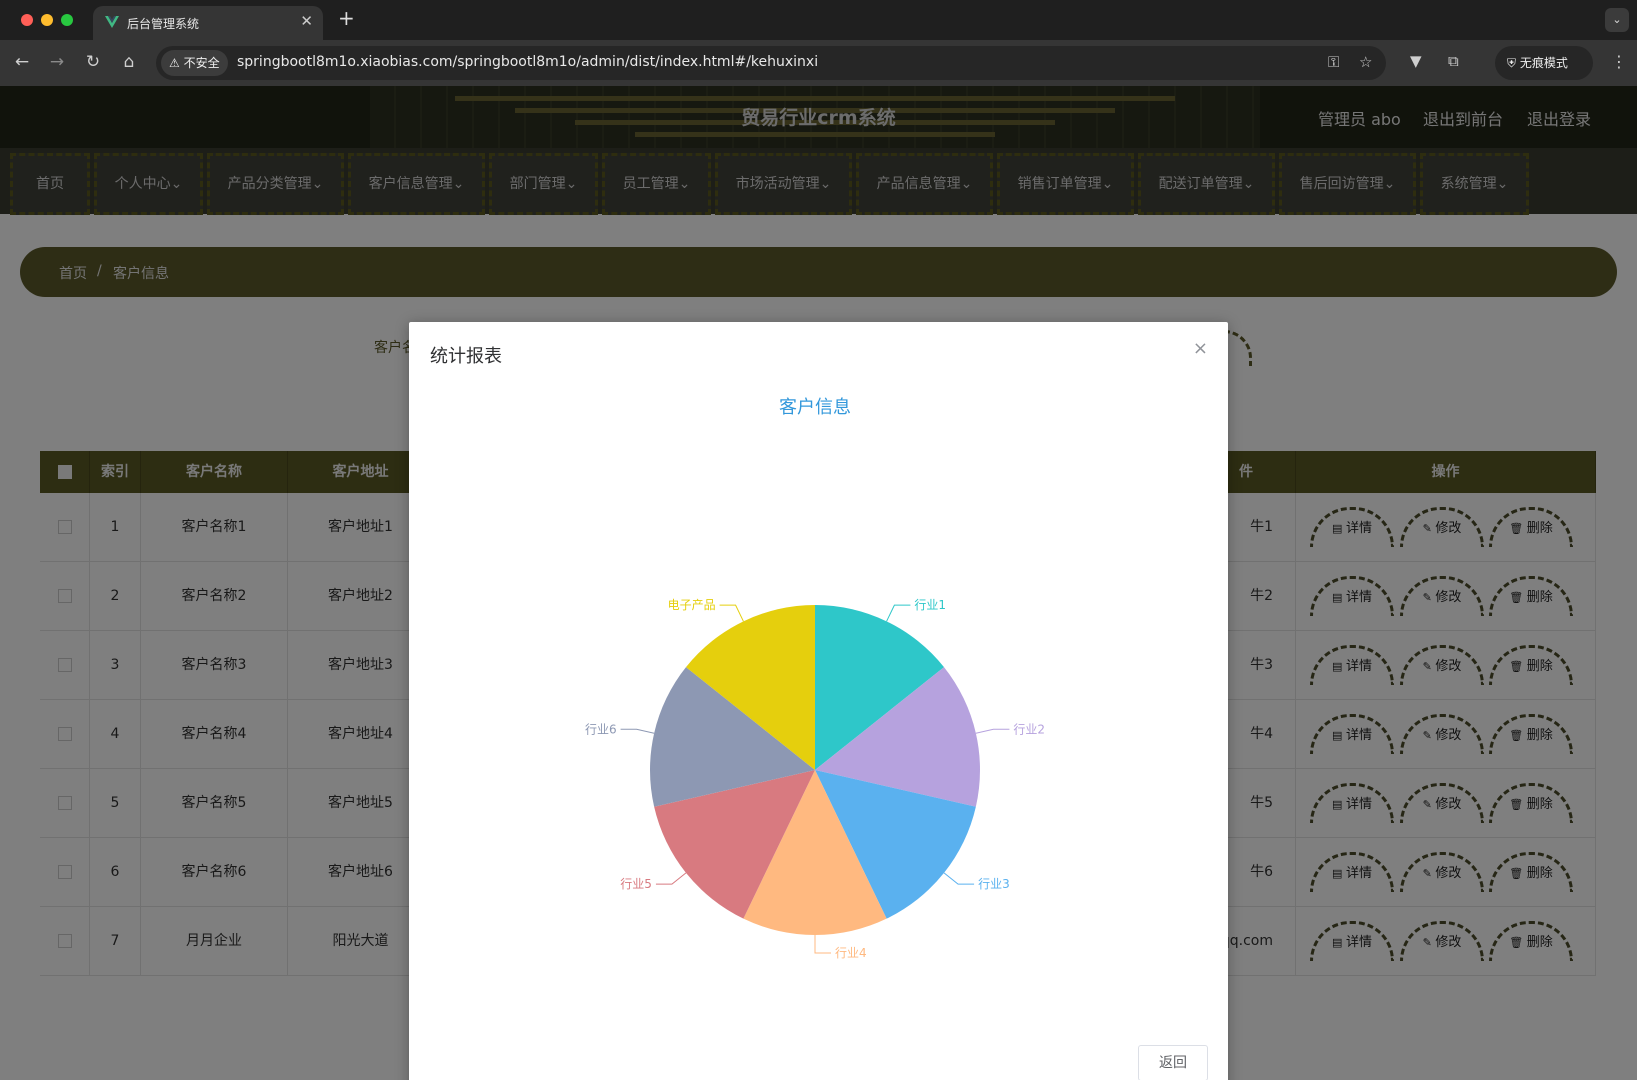  Describe the element at coordinates (47, 20) in the screenshot. I see `window-minimize-dot` at that location.